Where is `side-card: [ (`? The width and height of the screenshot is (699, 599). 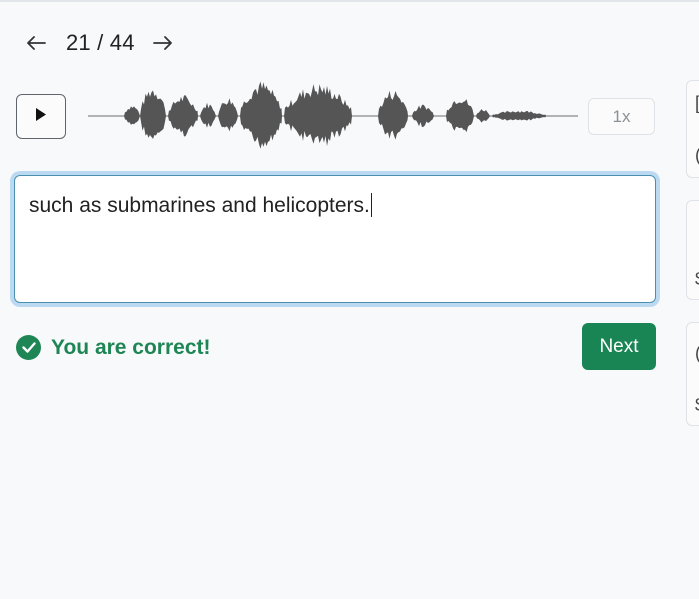
side-card: [ ( is located at coordinates (692, 129).